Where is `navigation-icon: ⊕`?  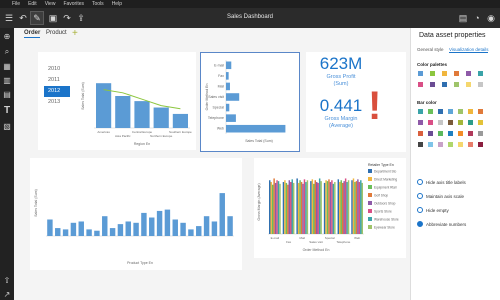 navigation-icon: ⊕ is located at coordinates (7, 36).